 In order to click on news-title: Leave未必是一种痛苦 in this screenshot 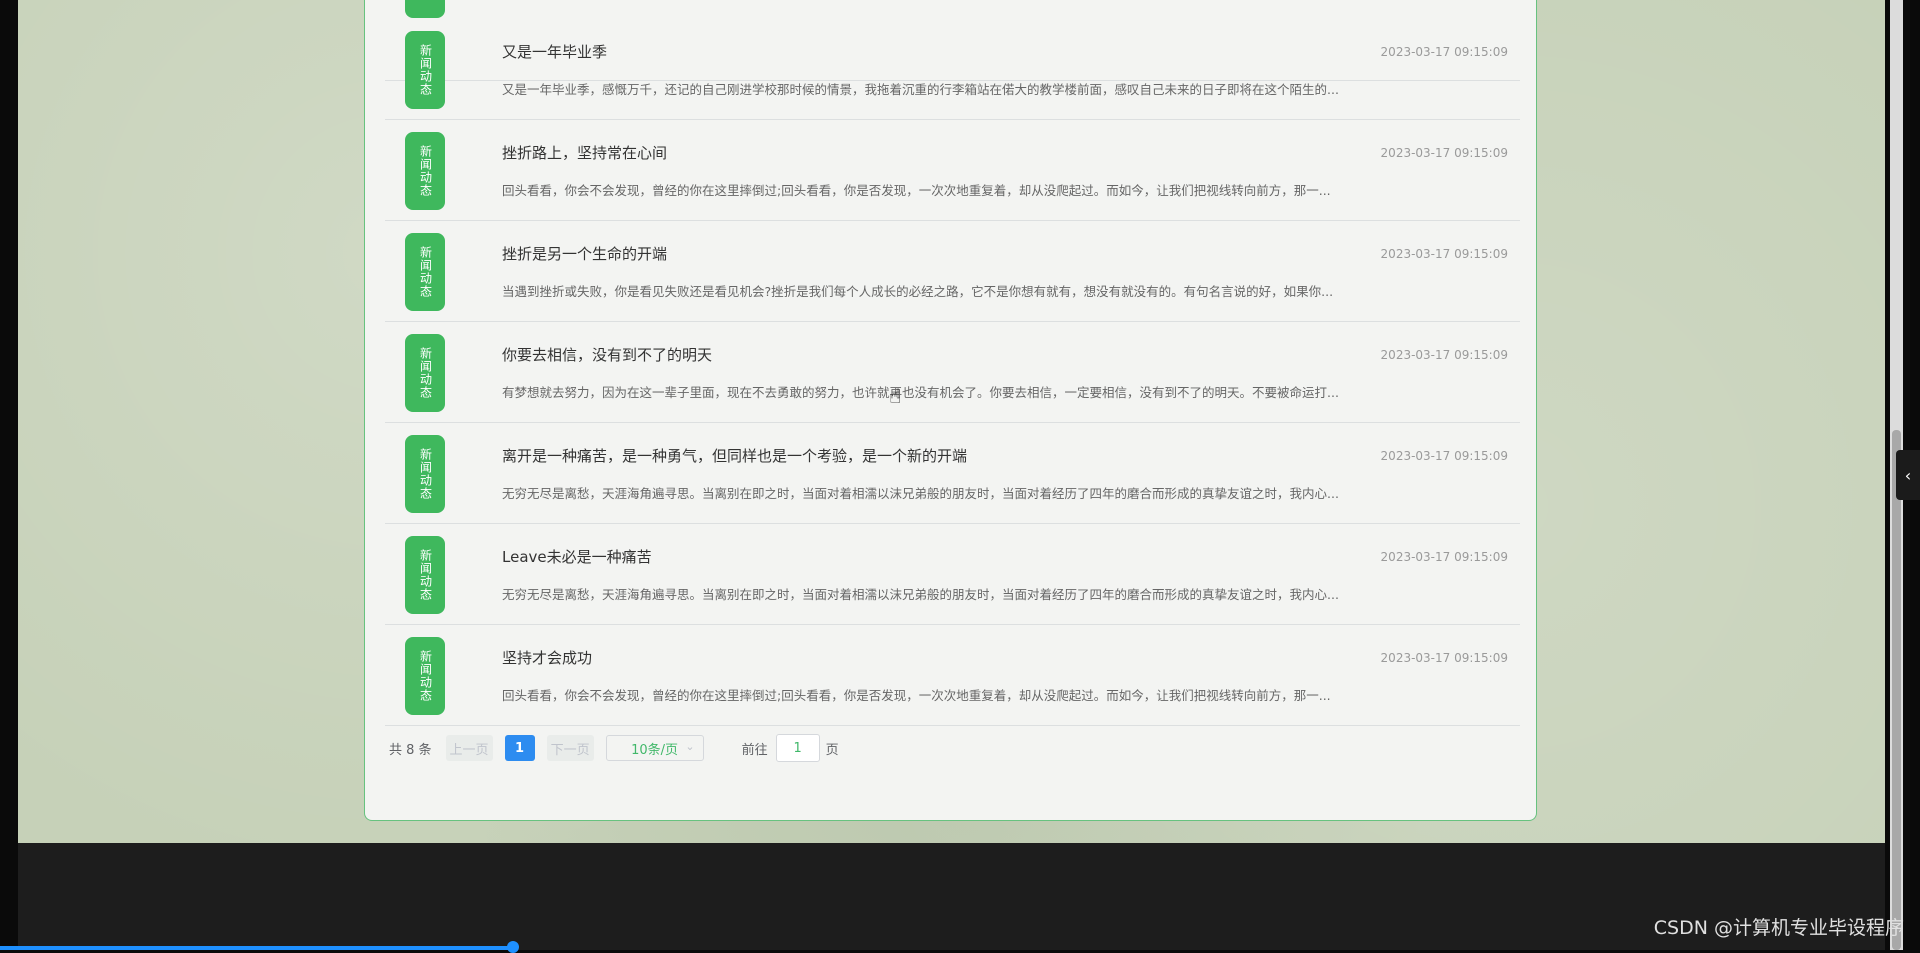, I will do `click(577, 556)`.